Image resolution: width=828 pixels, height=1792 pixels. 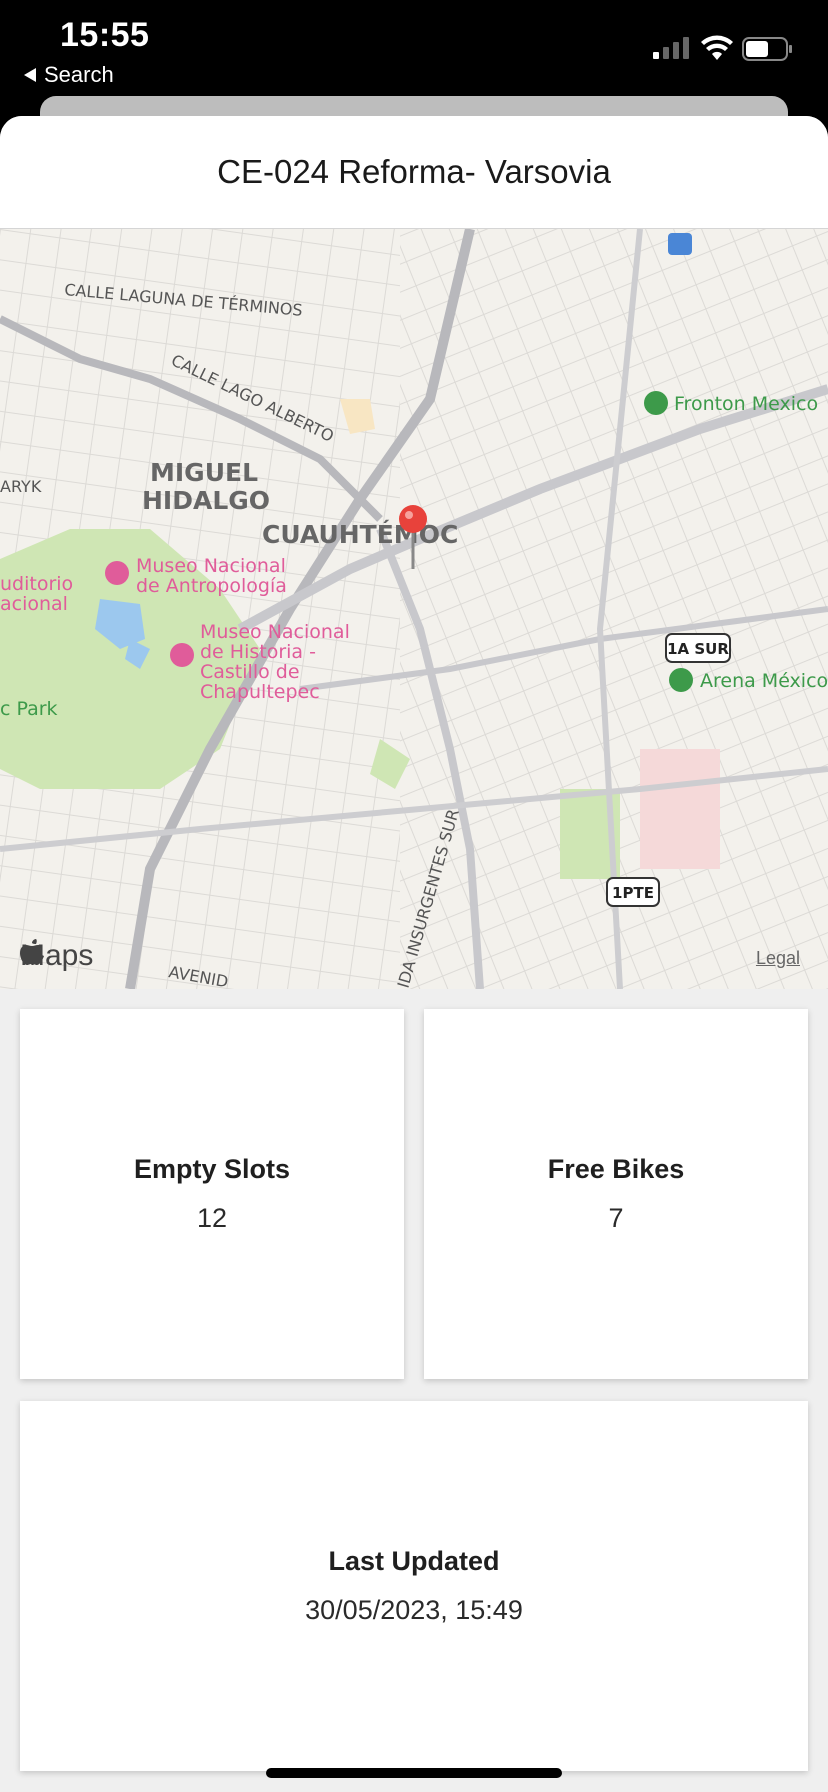 What do you see at coordinates (275, 632) in the screenshot?
I see `label-museo-hist-1: Museo Nacional` at bounding box center [275, 632].